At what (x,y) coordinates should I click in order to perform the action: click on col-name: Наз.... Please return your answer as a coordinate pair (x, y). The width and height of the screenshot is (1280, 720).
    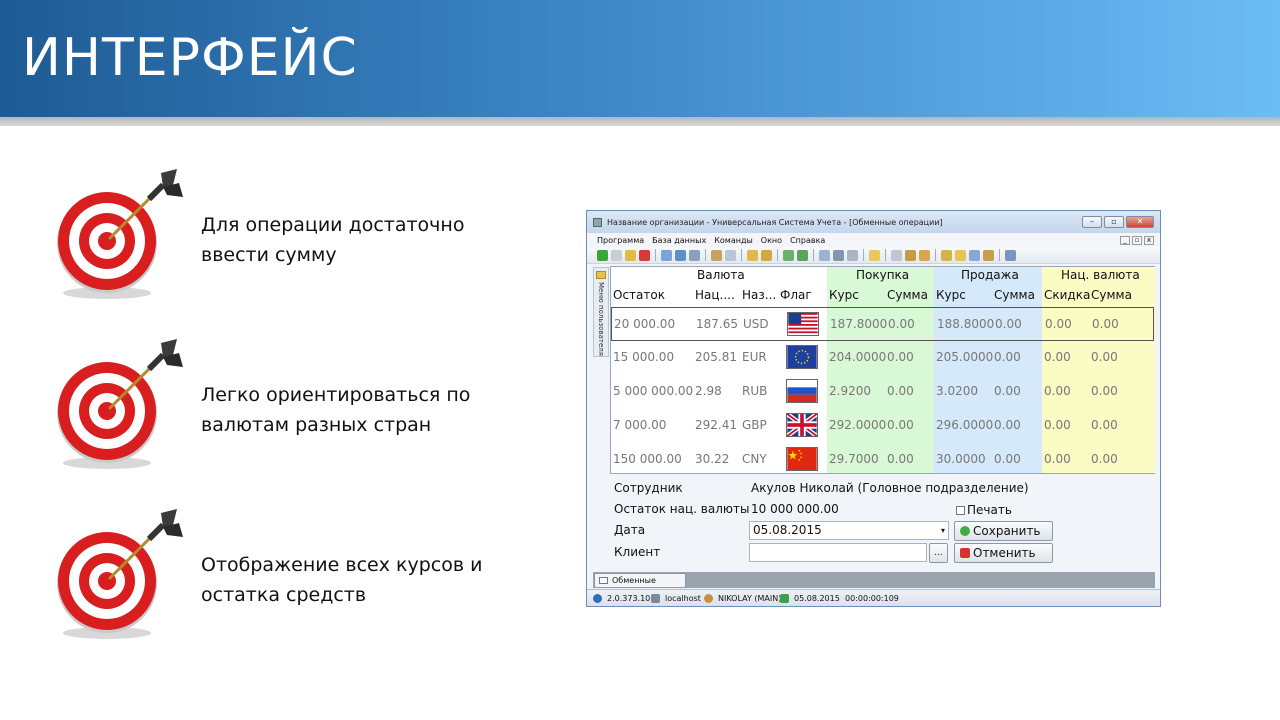
    Looking at the image, I should click on (759, 295).